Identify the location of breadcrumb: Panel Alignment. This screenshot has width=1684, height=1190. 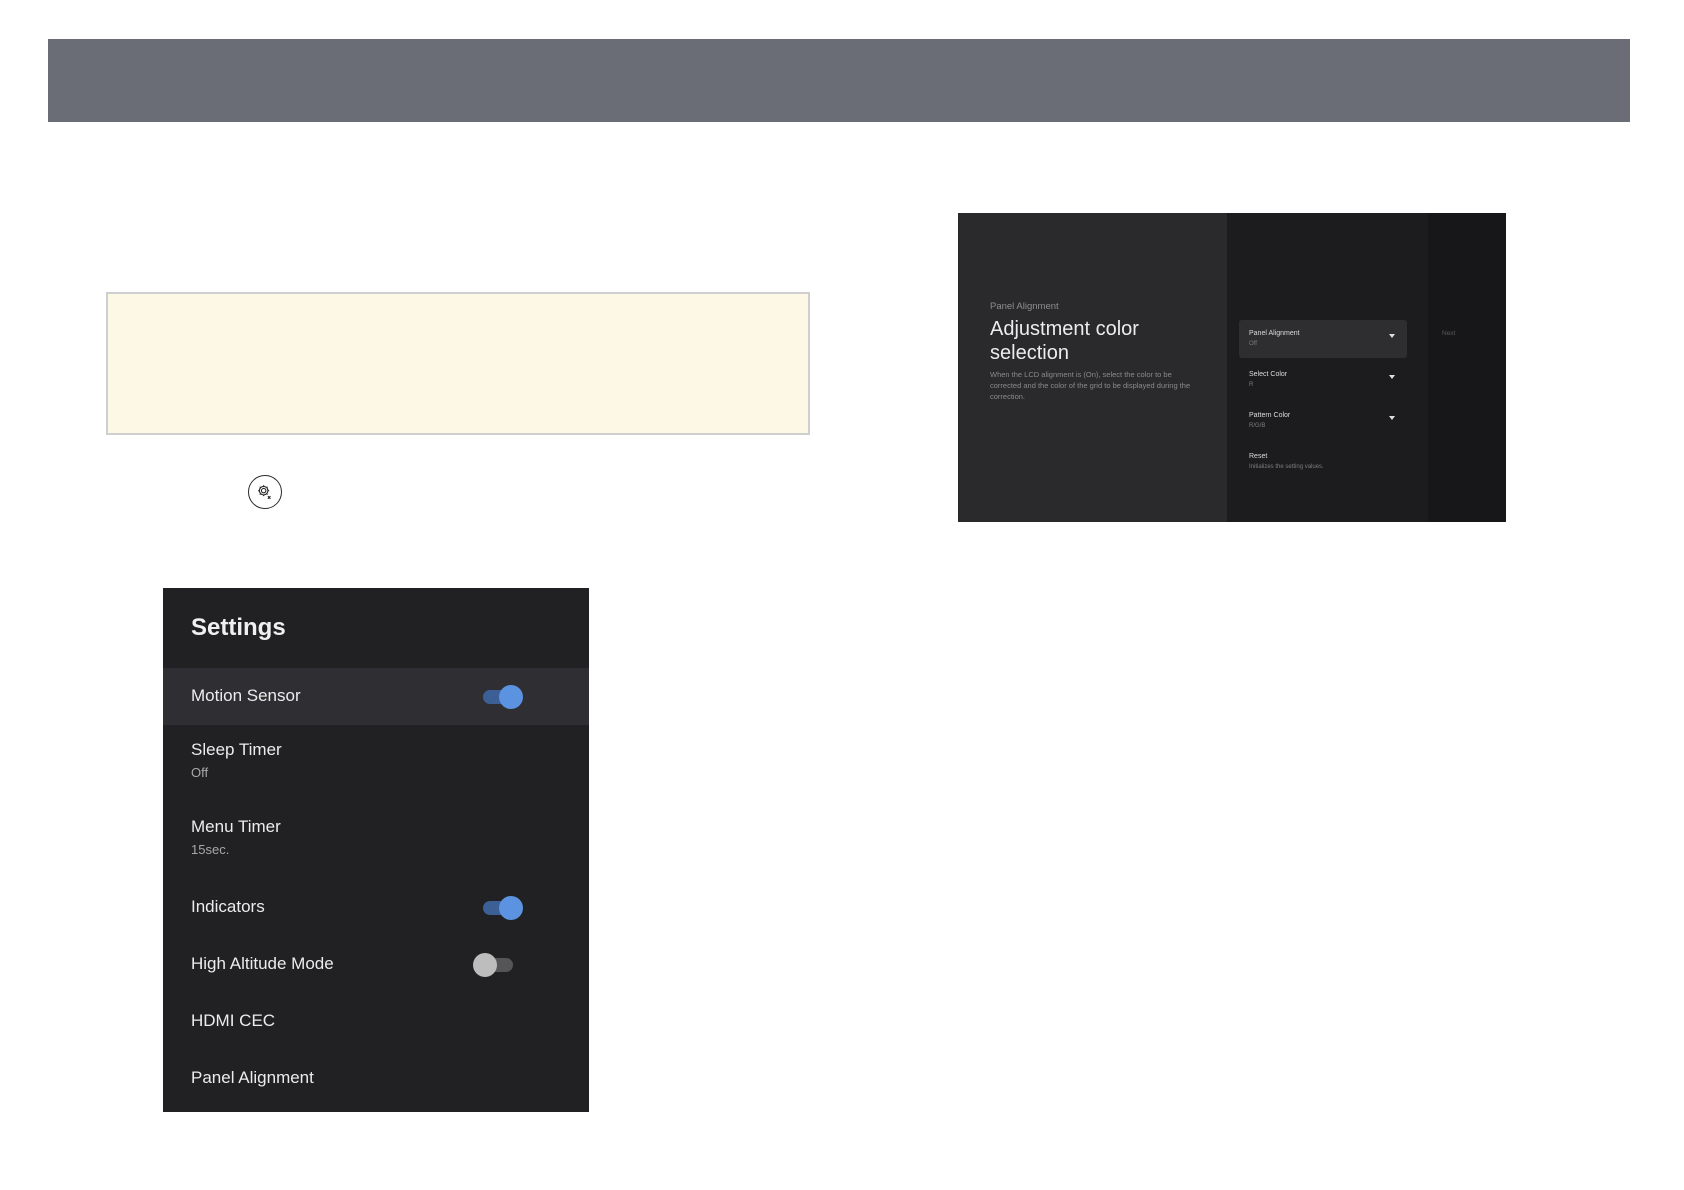
(1024, 306).